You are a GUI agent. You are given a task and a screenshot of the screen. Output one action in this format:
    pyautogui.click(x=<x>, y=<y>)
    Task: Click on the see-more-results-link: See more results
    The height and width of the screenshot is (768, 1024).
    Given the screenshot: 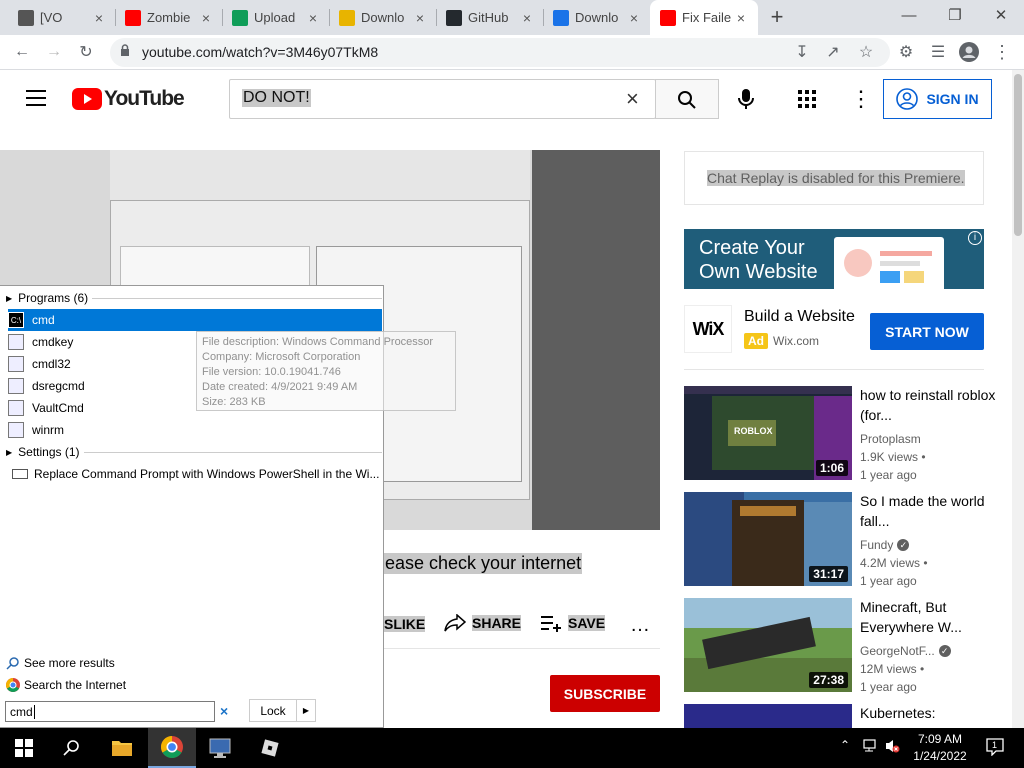 What is the action you would take?
    pyautogui.click(x=60, y=663)
    